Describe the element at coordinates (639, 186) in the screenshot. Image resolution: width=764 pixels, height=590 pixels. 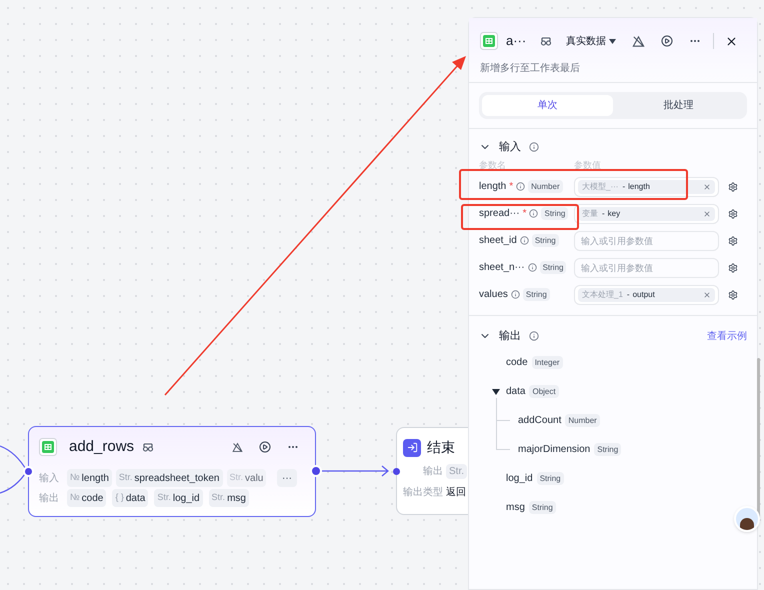
I see `reference-variable: length` at that location.